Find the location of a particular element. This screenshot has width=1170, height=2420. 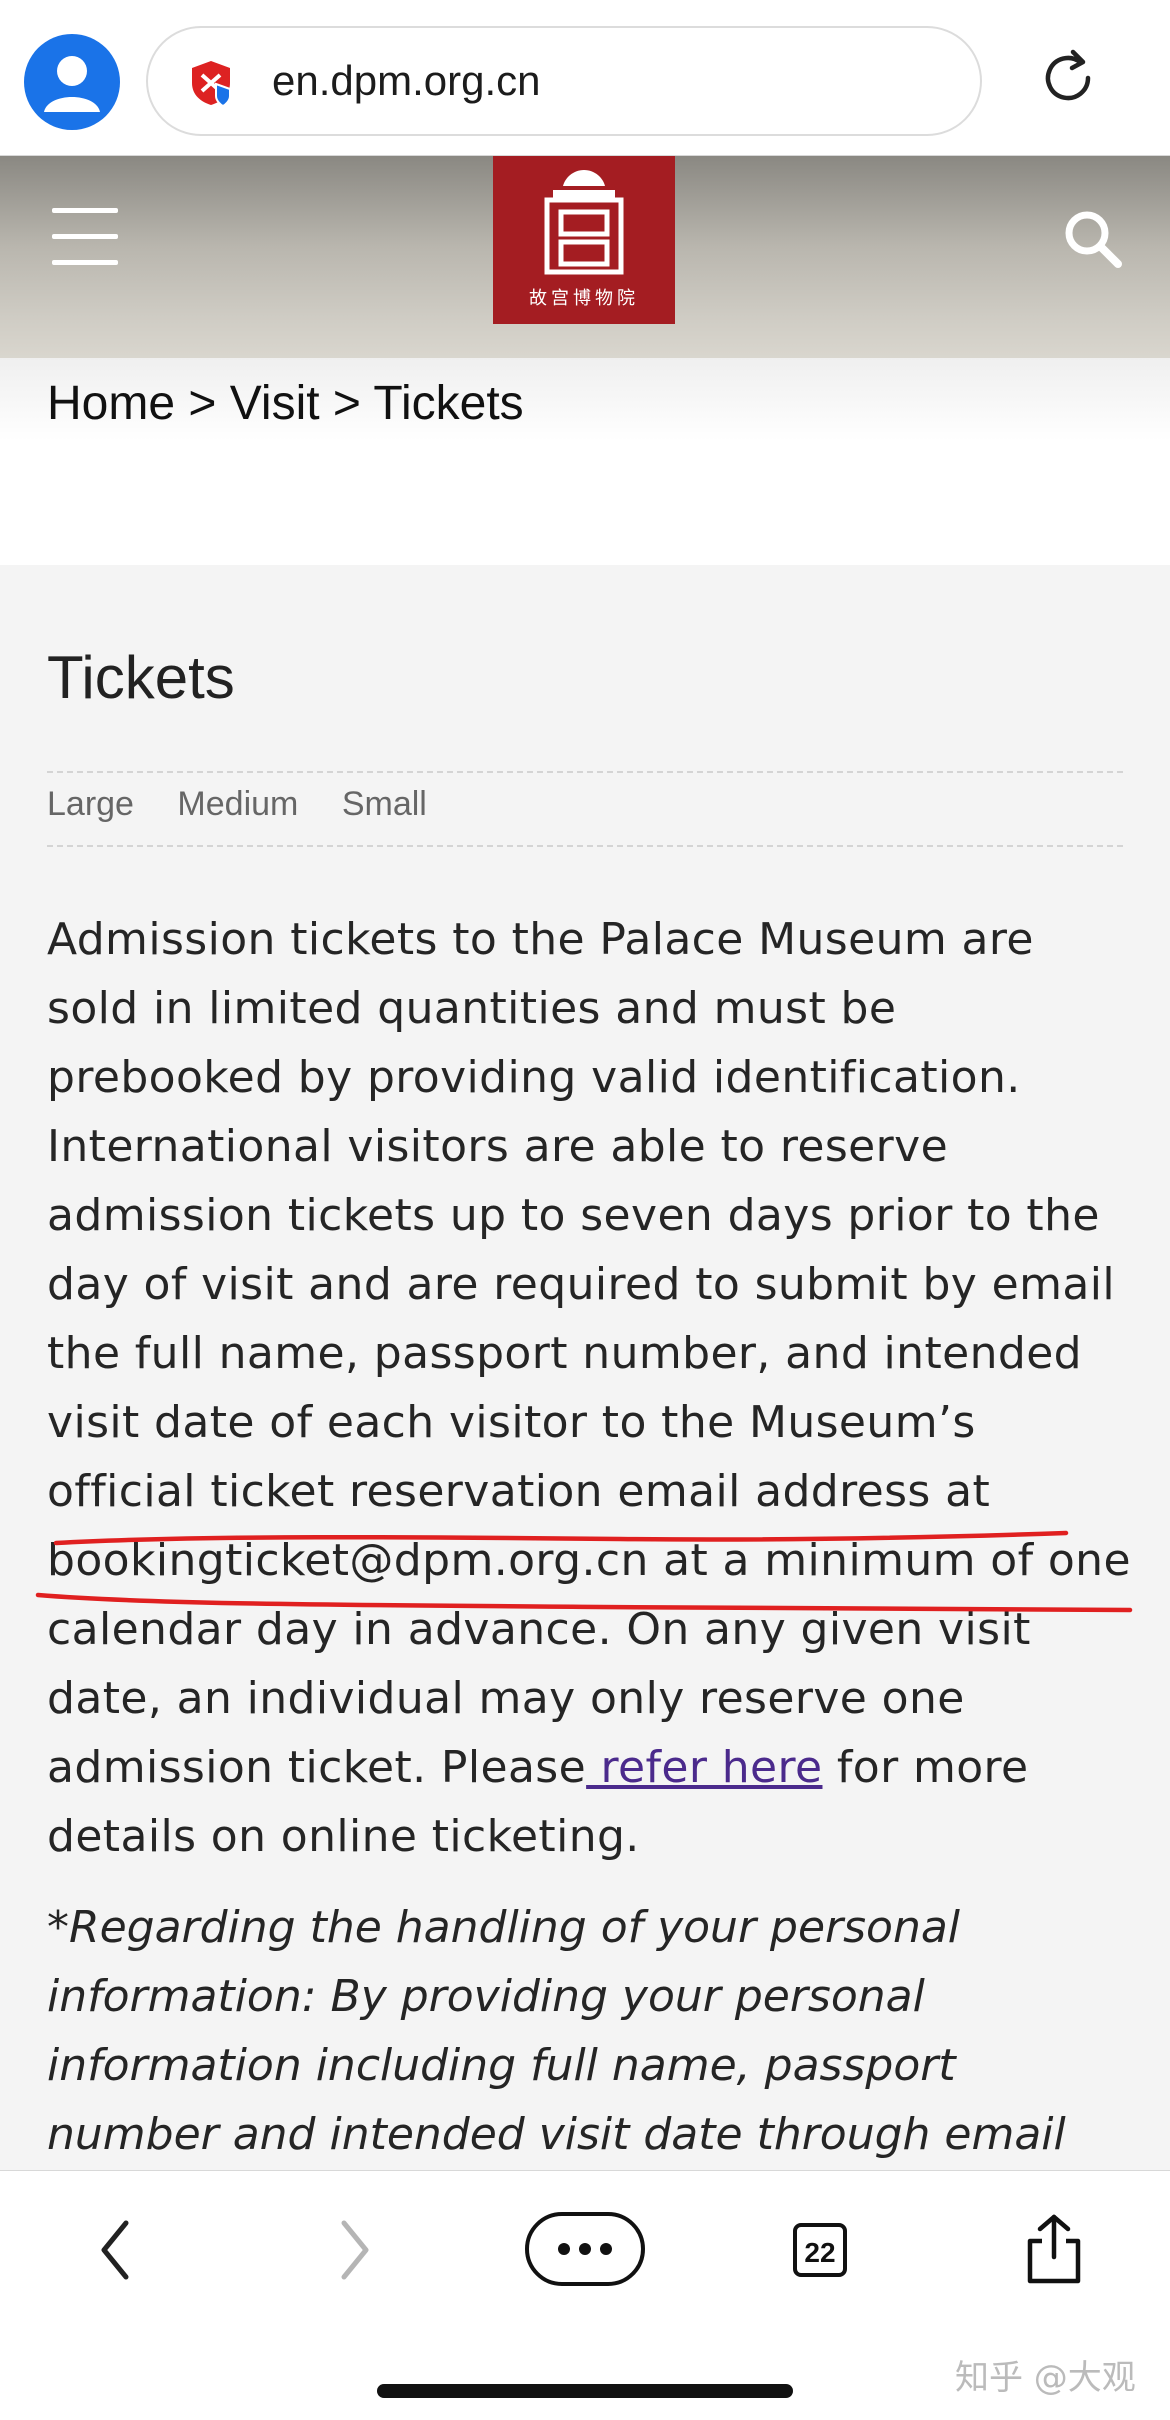

tabs-button: 22 is located at coordinates (820, 2249).